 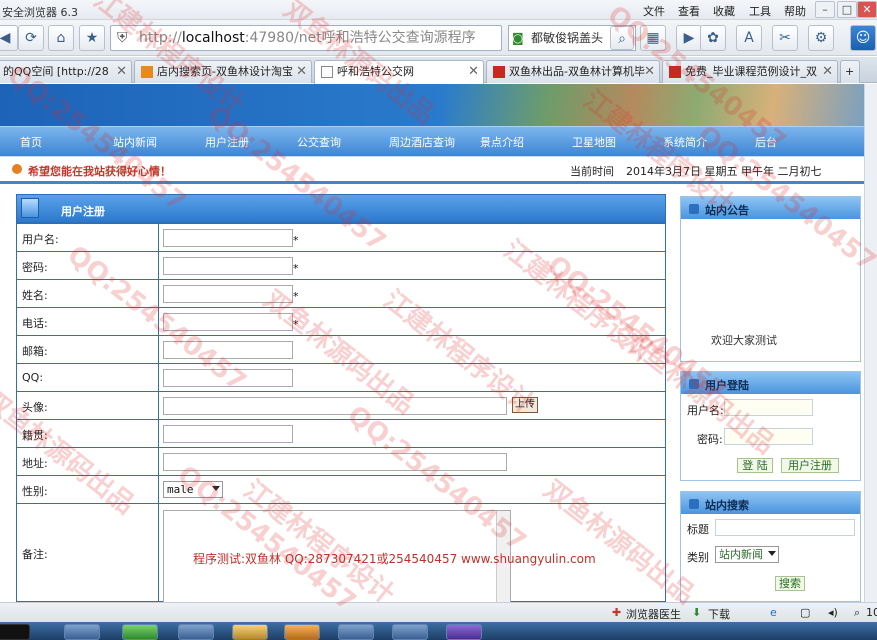 What do you see at coordinates (766, 142) in the screenshot?
I see `nav-admin: 后台` at bounding box center [766, 142].